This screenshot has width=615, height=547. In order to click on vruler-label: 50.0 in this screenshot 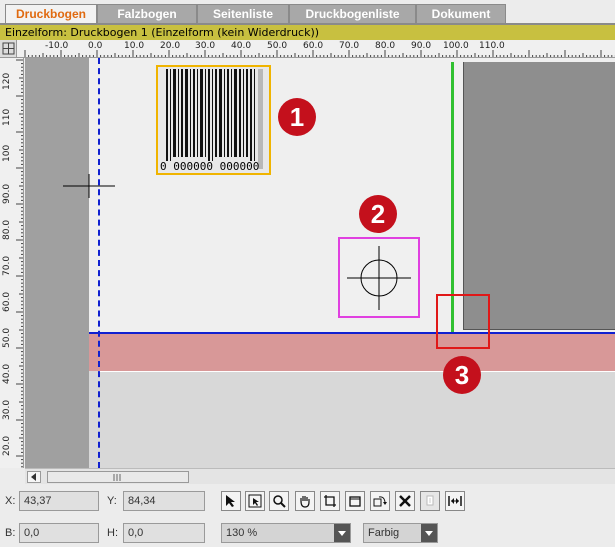, I will do `click(7, 337)`.